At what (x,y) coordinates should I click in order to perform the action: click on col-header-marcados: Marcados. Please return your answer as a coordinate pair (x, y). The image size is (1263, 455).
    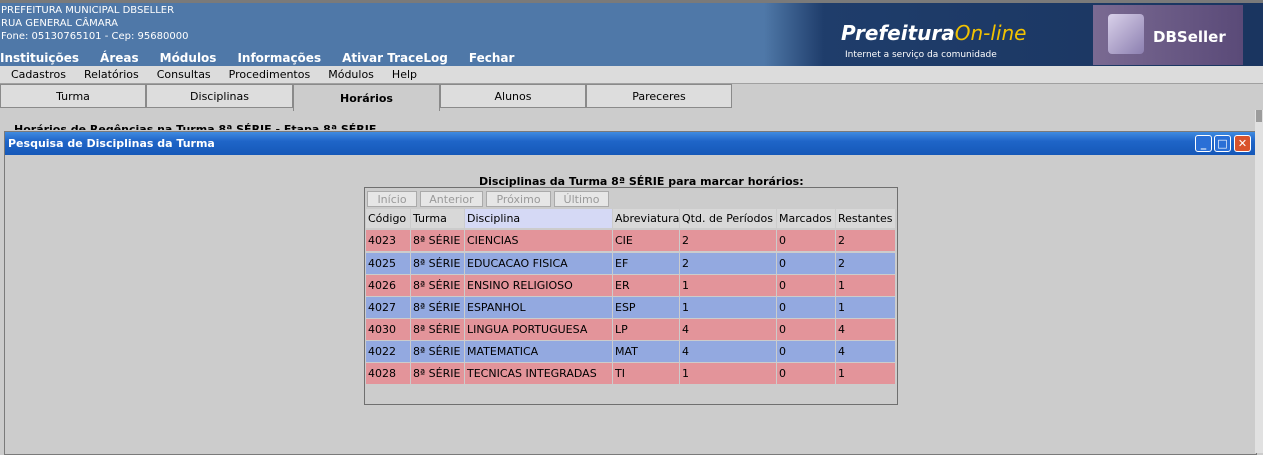
    Looking at the image, I should click on (806, 218).